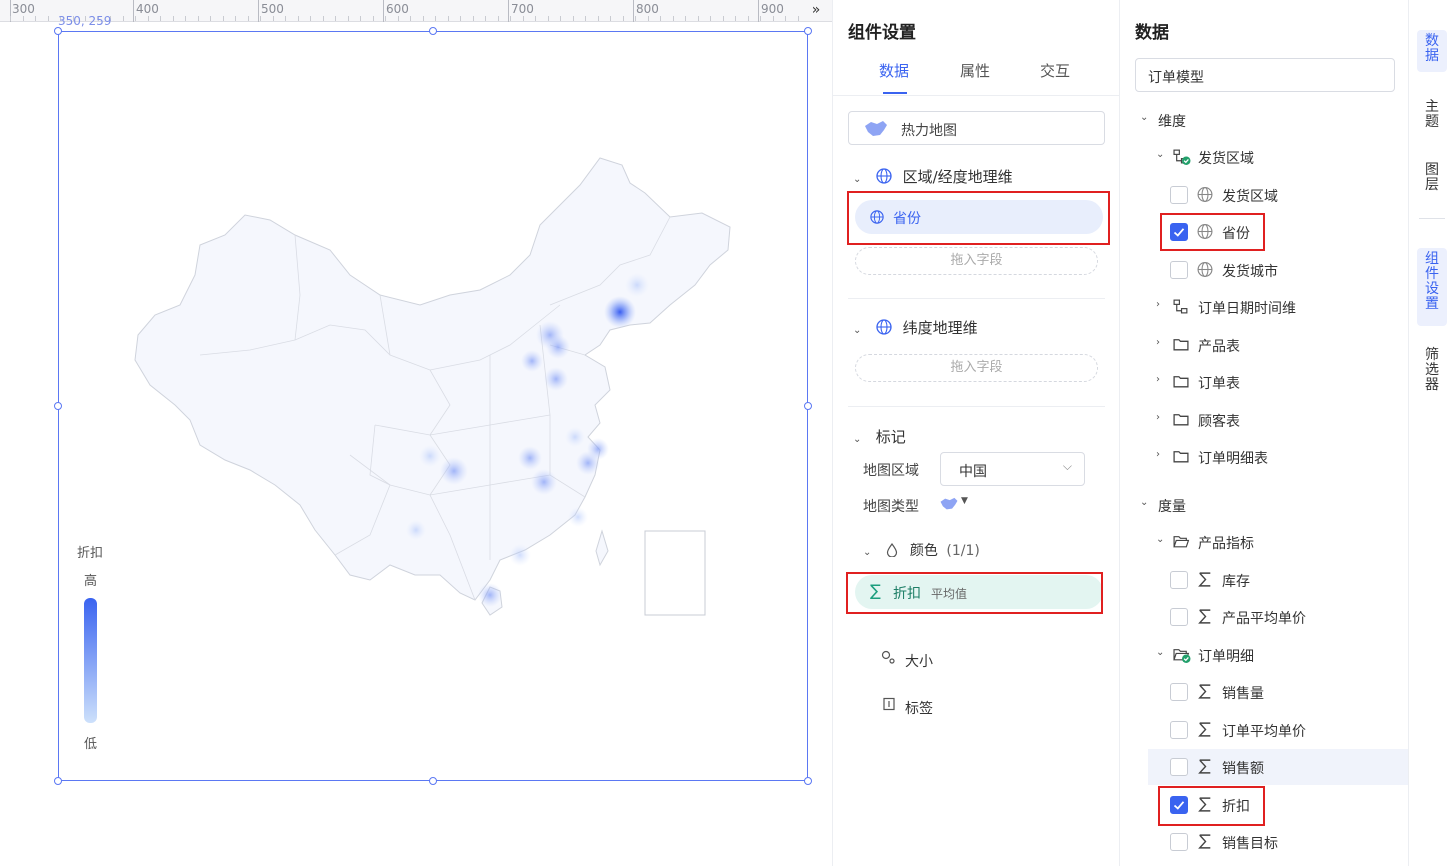  I want to click on tree-node: ⌄ 订单明细, so click(1264, 655).